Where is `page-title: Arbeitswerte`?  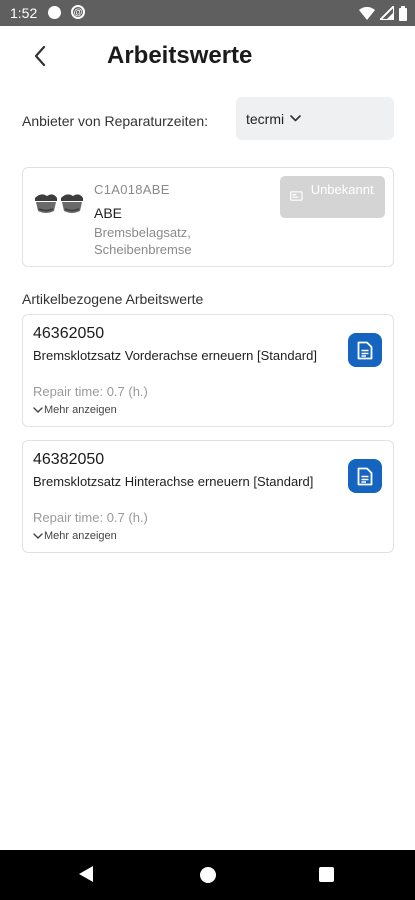
page-title: Arbeitswerte is located at coordinates (180, 55).